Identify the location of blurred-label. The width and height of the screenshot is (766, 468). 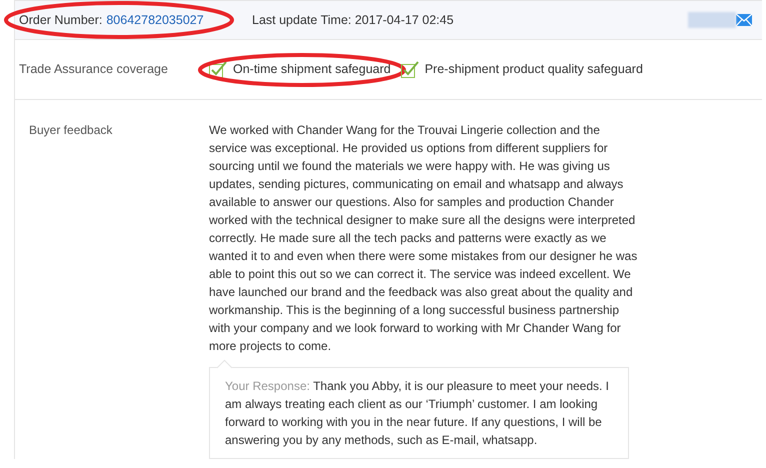
(712, 20).